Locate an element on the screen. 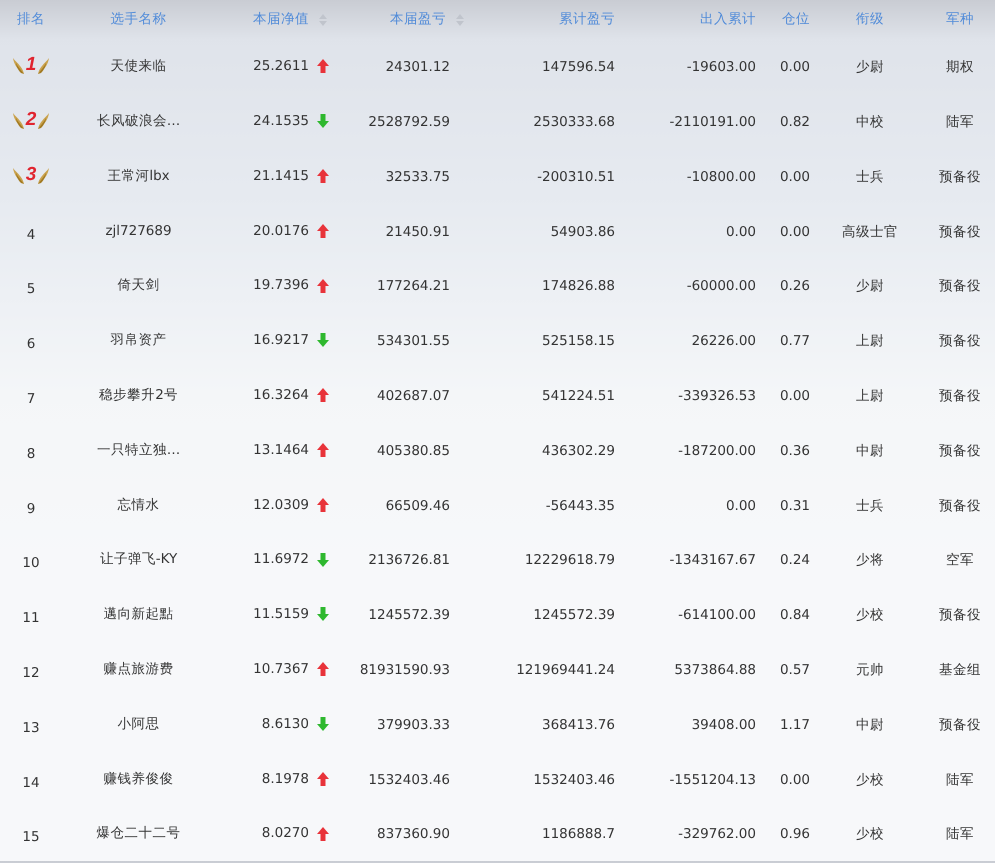 This screenshot has height=863, width=995. table-cell: 541224.51 is located at coordinates (578, 396).